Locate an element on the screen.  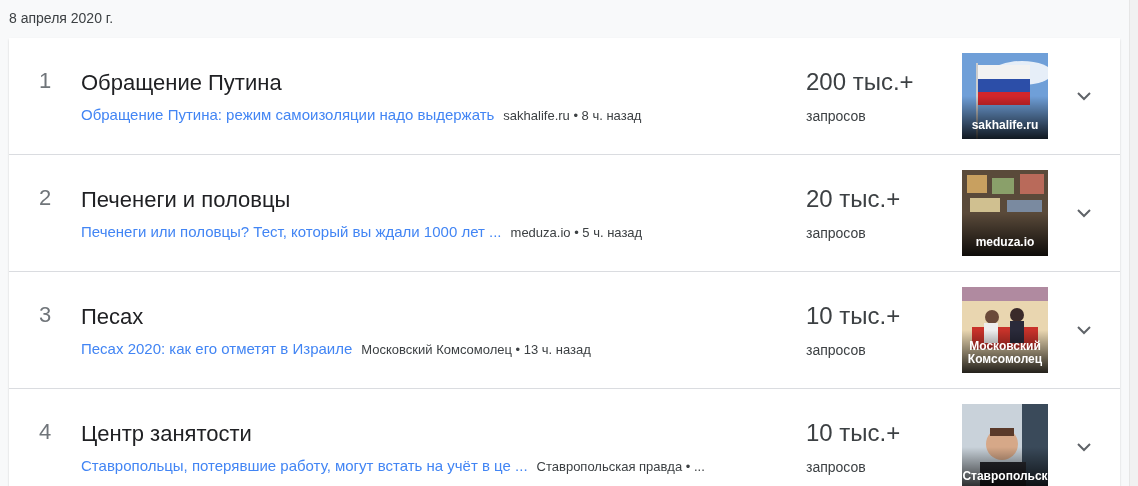
thumbnail-caption: meduza.io is located at coordinates (1005, 242).